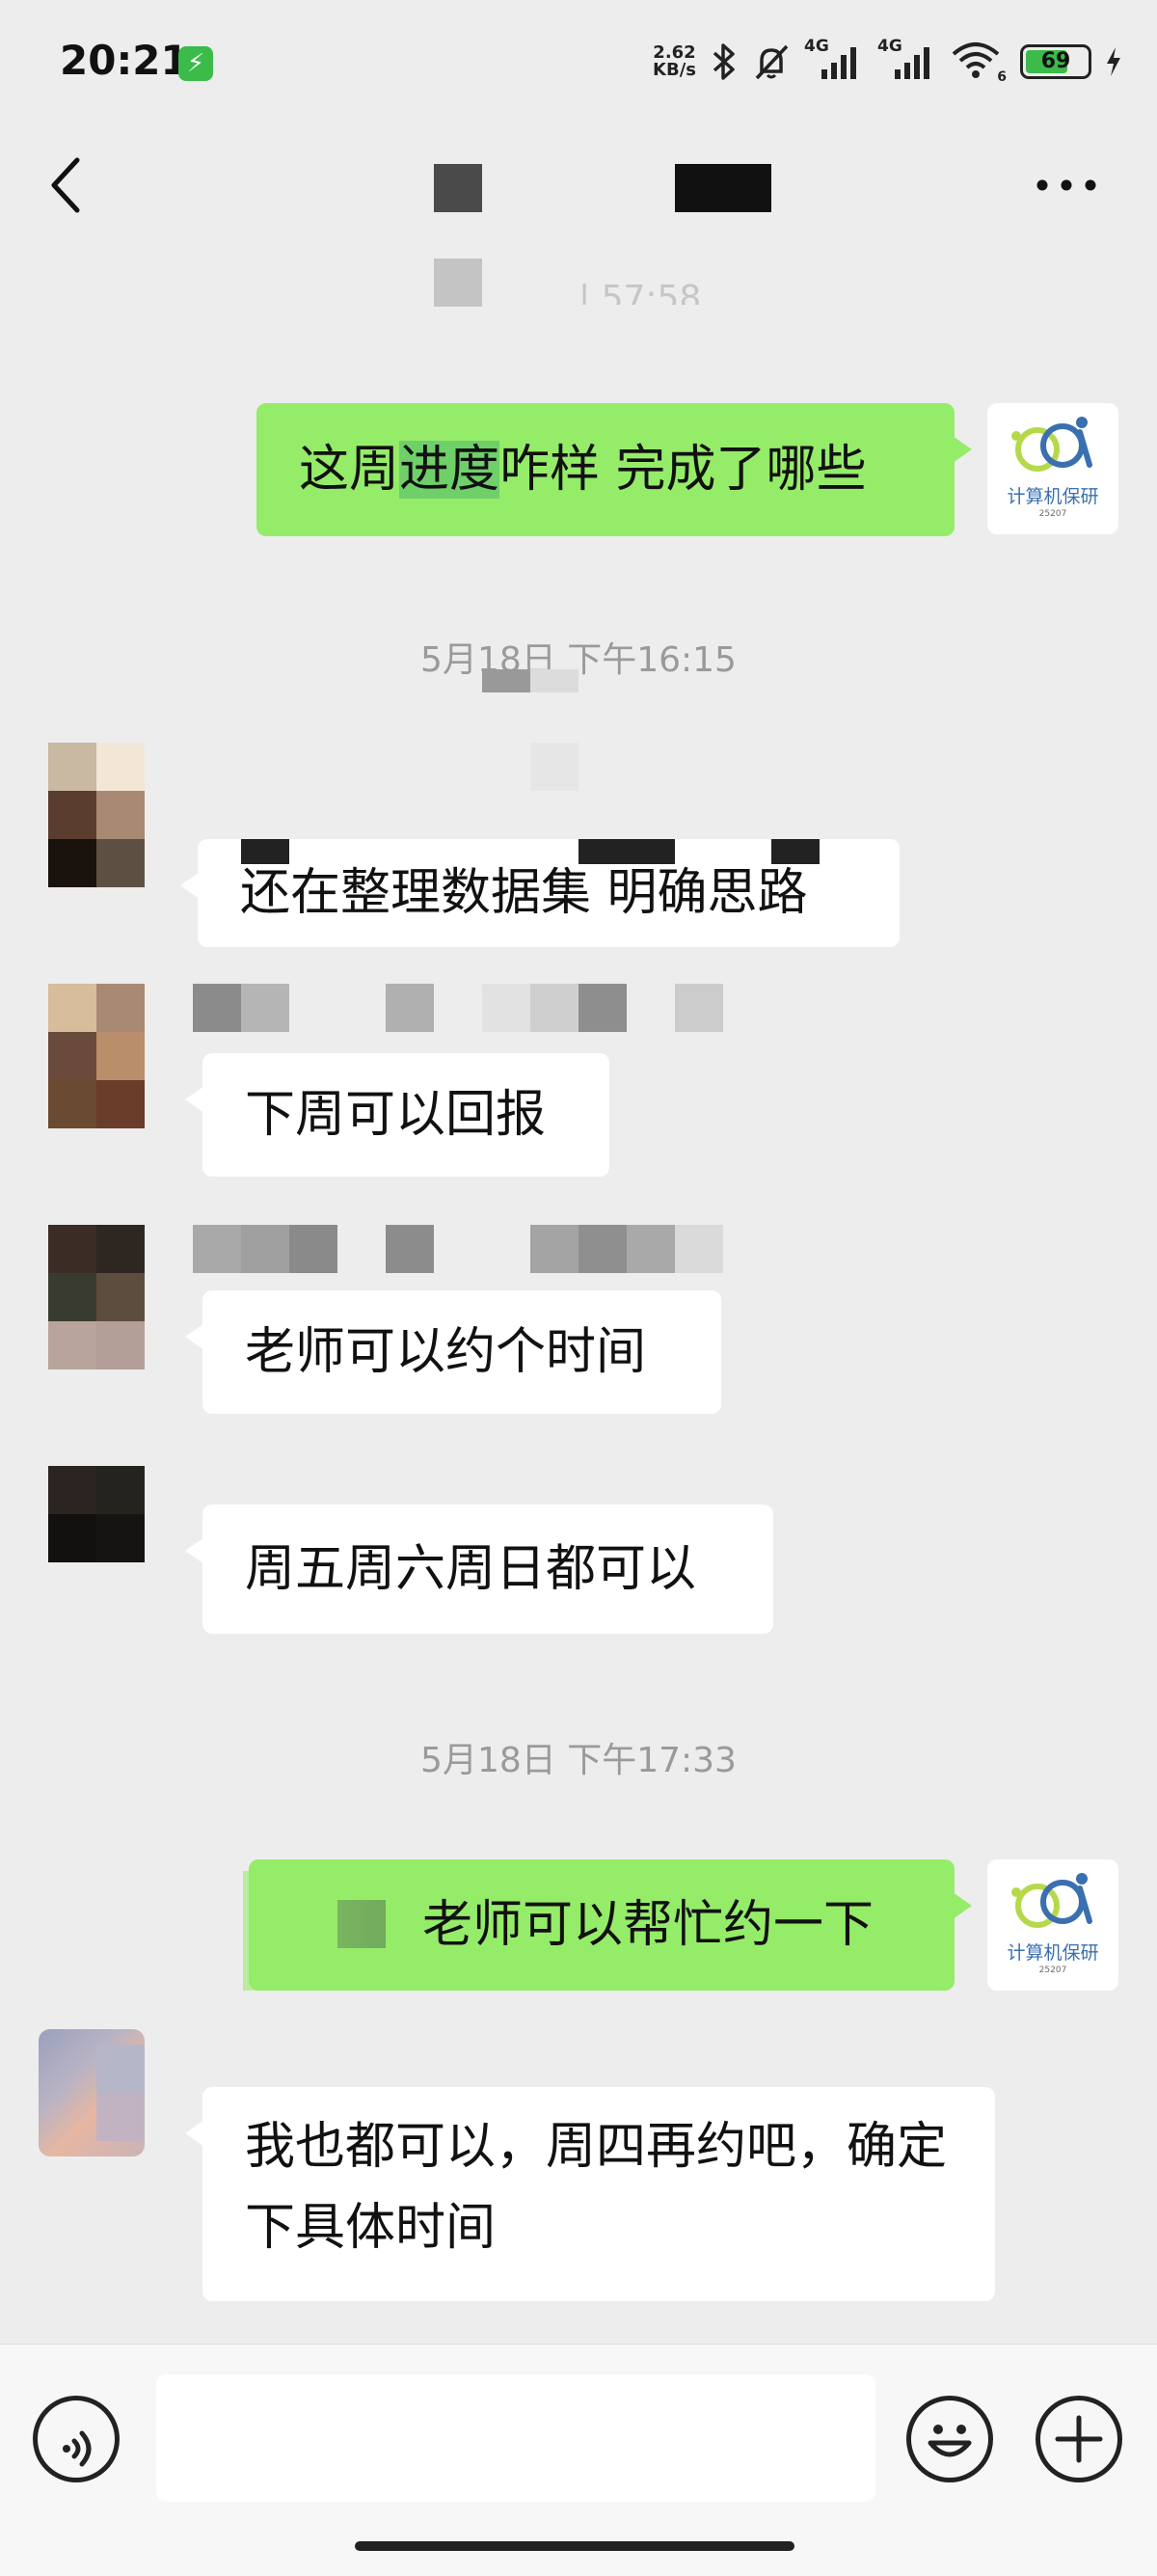 Image resolution: width=1157 pixels, height=2576 pixels. What do you see at coordinates (515, 2438) in the screenshot?
I see `message-input` at bounding box center [515, 2438].